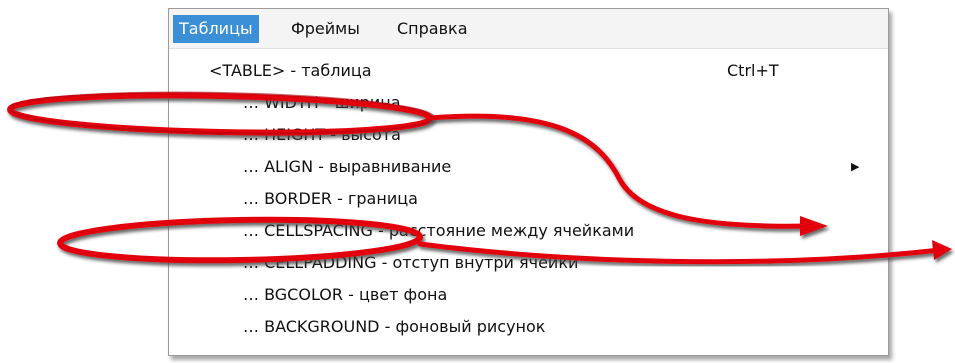 The width and height of the screenshot is (955, 363). I want to click on menu-item-label: <TABLE> - таблица, so click(290, 70).